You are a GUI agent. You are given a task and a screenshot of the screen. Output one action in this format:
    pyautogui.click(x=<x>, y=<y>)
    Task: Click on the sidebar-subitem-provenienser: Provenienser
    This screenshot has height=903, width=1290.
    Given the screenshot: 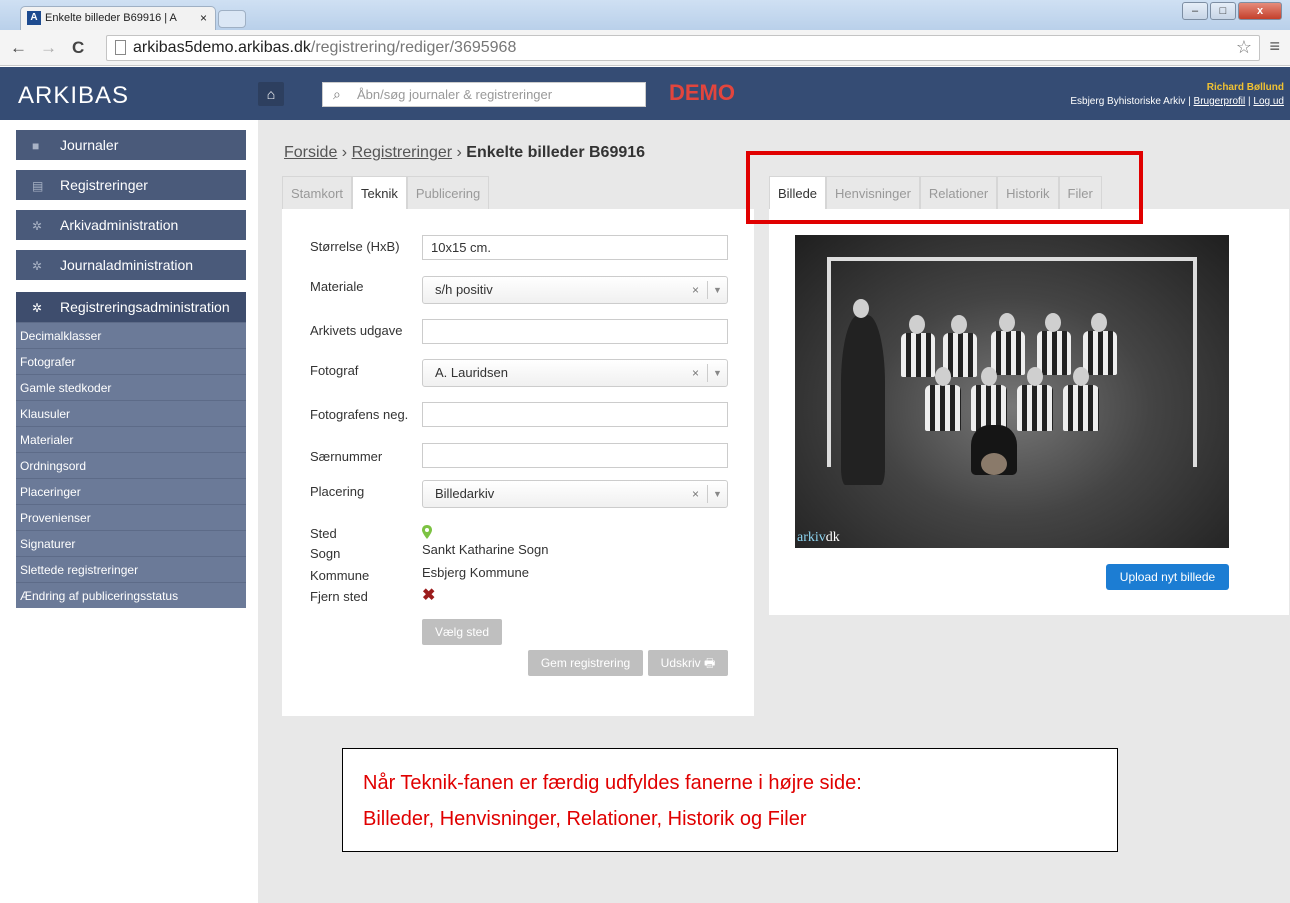 What is the action you would take?
    pyautogui.click(x=131, y=517)
    